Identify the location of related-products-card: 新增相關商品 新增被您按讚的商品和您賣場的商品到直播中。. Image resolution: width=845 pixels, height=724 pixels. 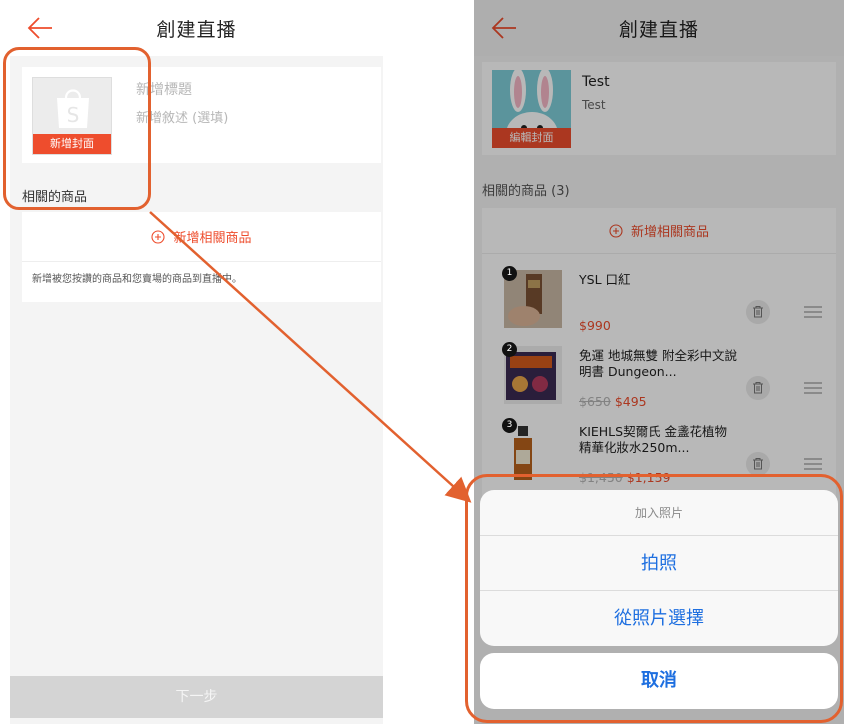
(201, 257).